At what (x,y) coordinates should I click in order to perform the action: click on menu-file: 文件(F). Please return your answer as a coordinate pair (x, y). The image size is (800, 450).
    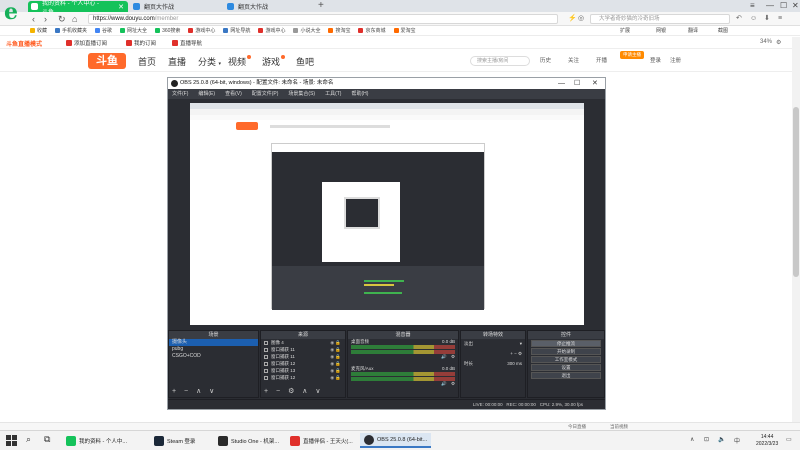
    Looking at the image, I should click on (180, 94).